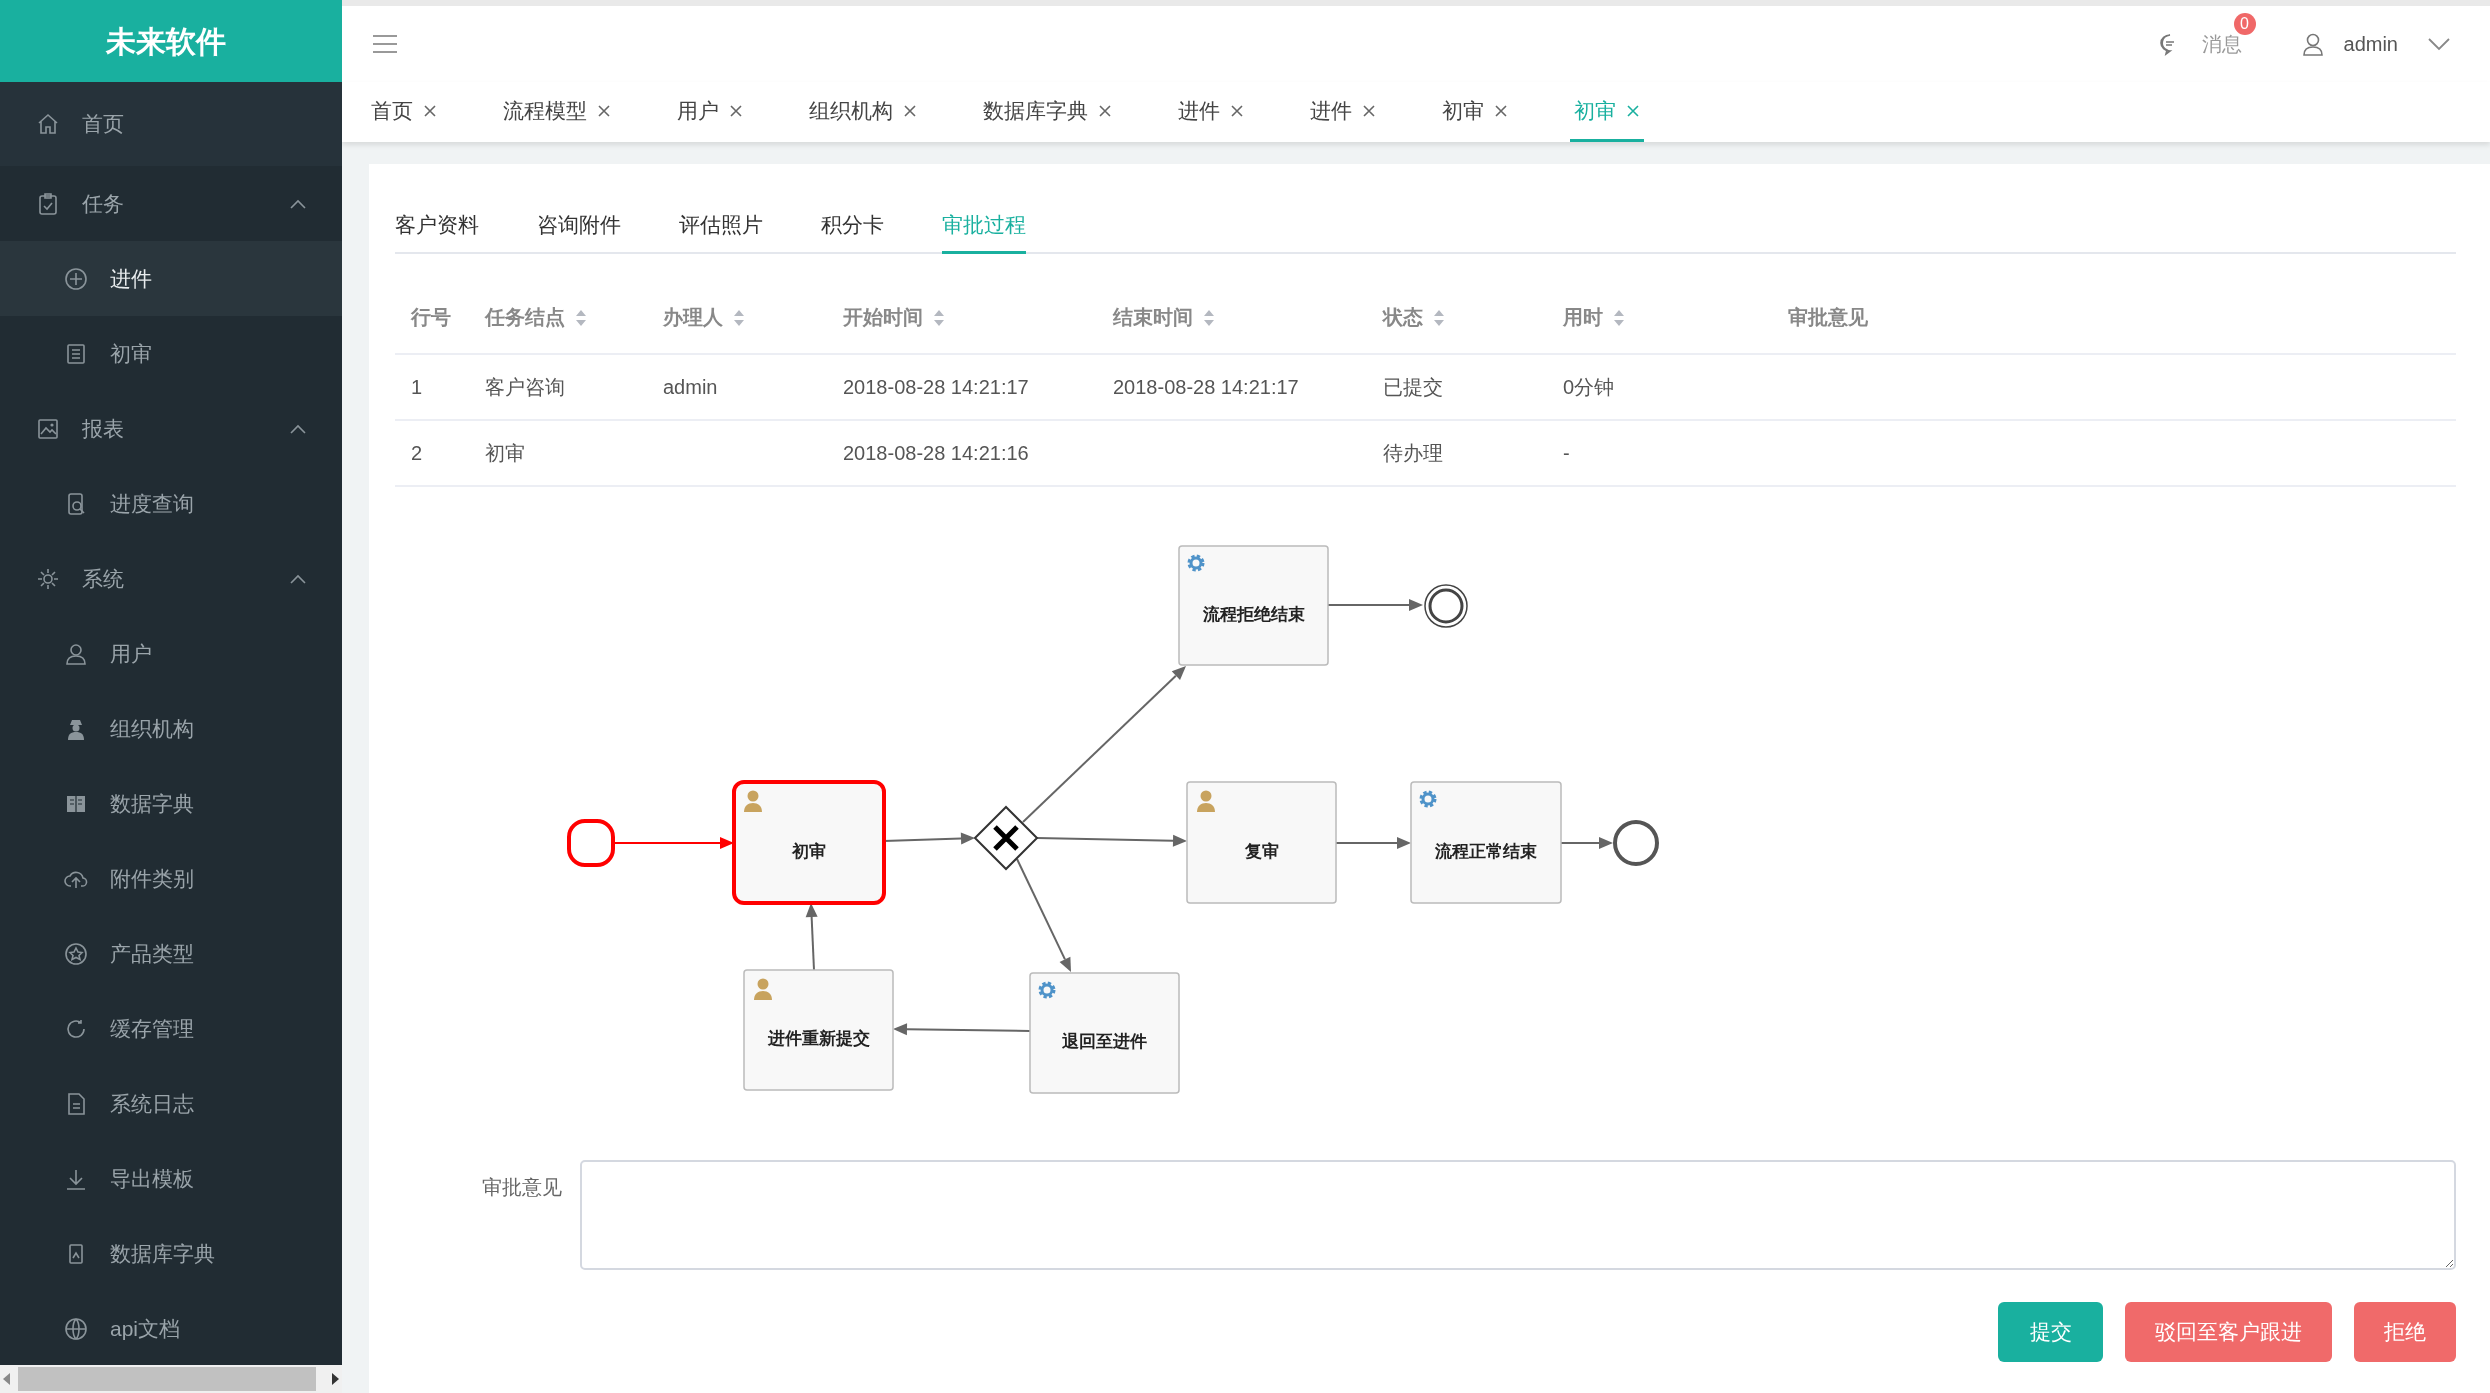 This screenshot has width=2490, height=1393. I want to click on page-tab: 组织机构, so click(863, 112).